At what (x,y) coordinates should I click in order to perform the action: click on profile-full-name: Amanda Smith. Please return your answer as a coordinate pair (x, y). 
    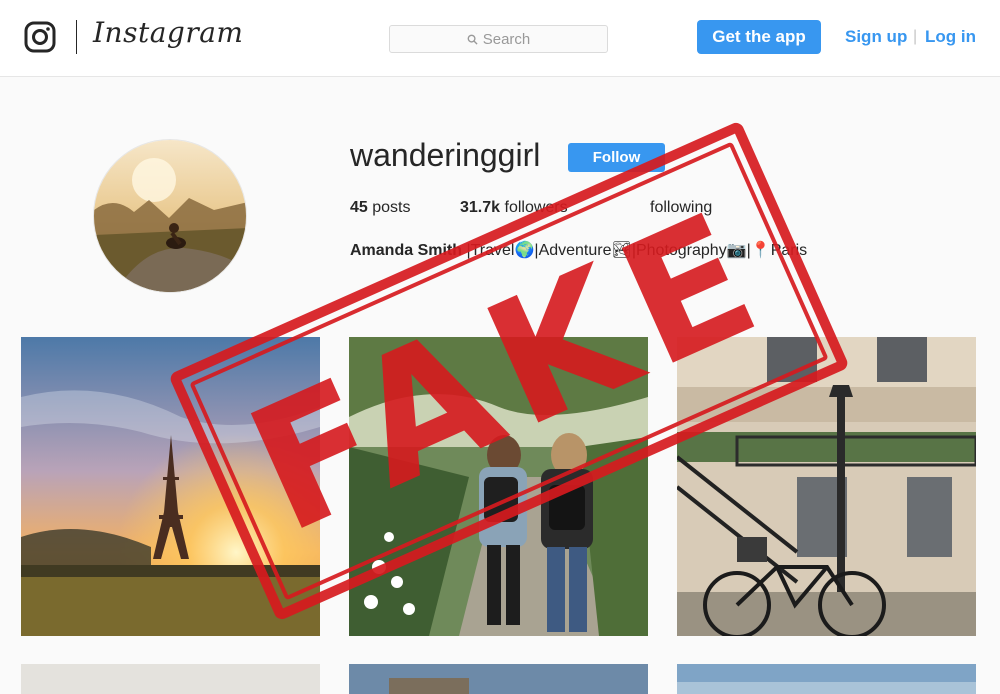
    Looking at the image, I should click on (406, 250).